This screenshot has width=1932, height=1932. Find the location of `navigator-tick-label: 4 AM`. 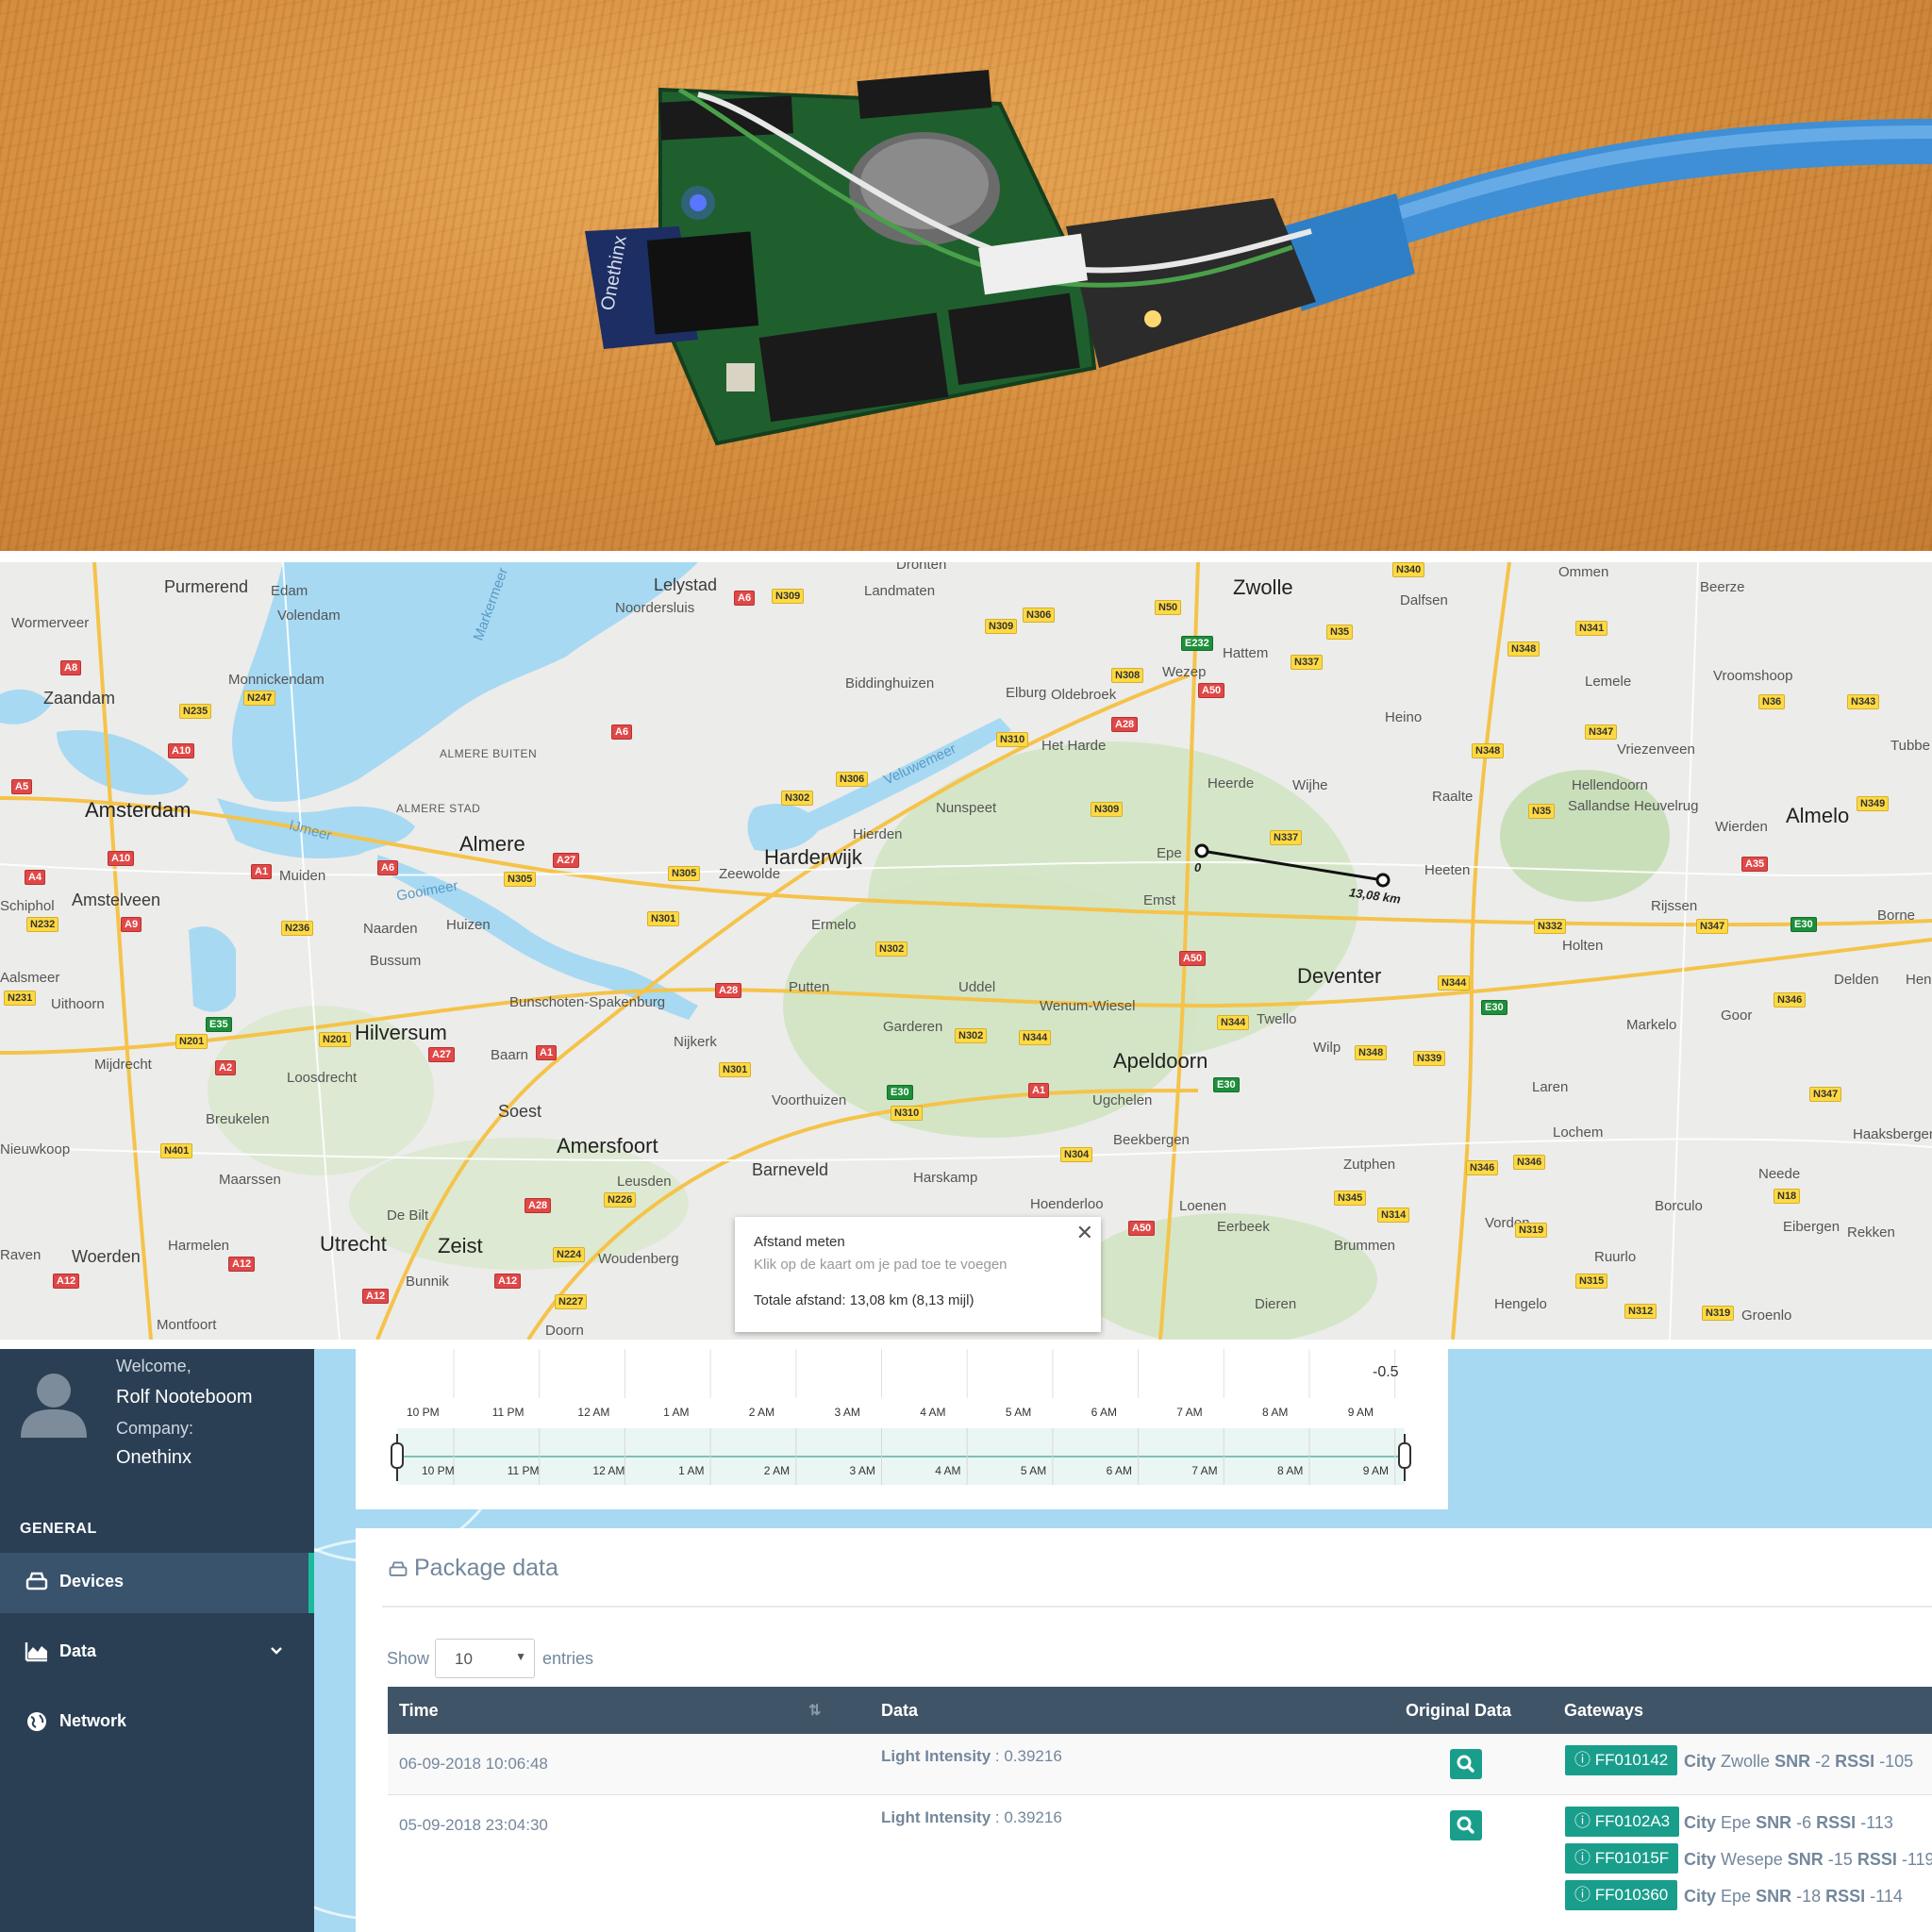

navigator-tick-label: 4 AM is located at coordinates (948, 1471).